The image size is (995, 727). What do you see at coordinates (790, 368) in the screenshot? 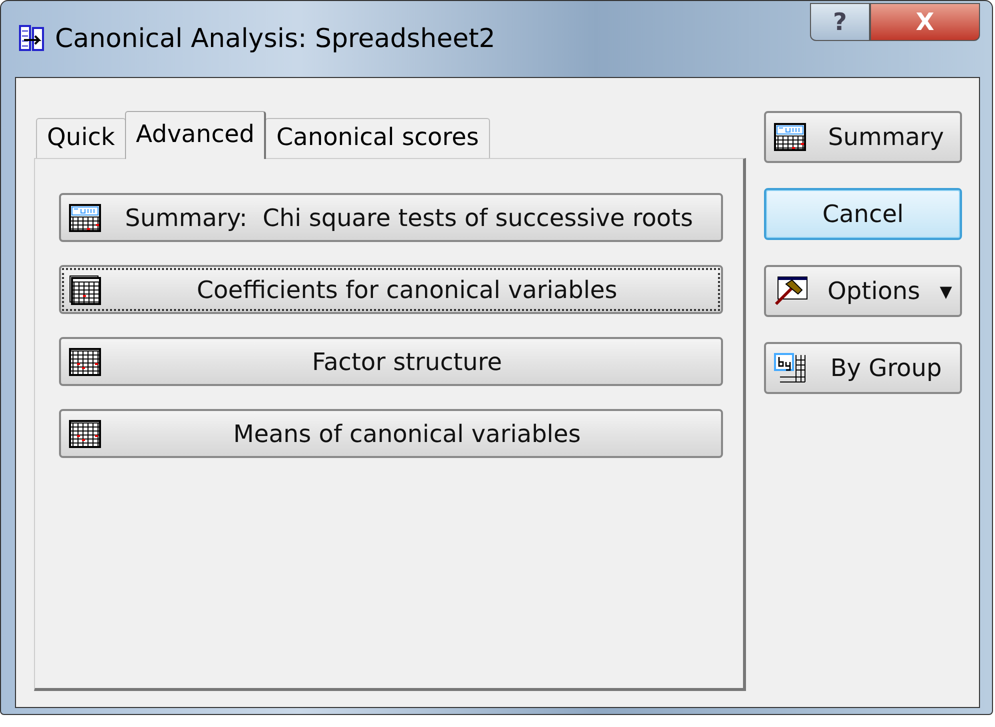
I see `by-group-icon` at bounding box center [790, 368].